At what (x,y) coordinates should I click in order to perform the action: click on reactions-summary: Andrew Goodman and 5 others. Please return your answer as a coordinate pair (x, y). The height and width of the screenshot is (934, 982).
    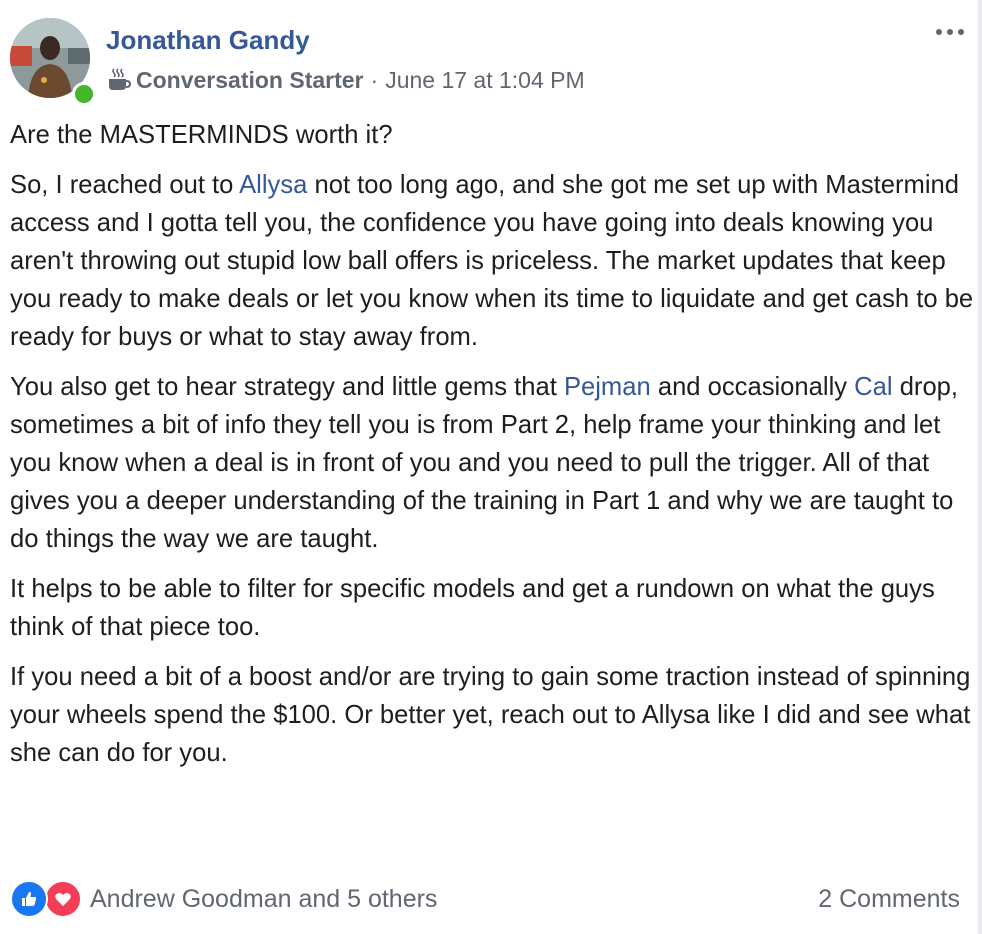
    Looking at the image, I should click on (223, 899).